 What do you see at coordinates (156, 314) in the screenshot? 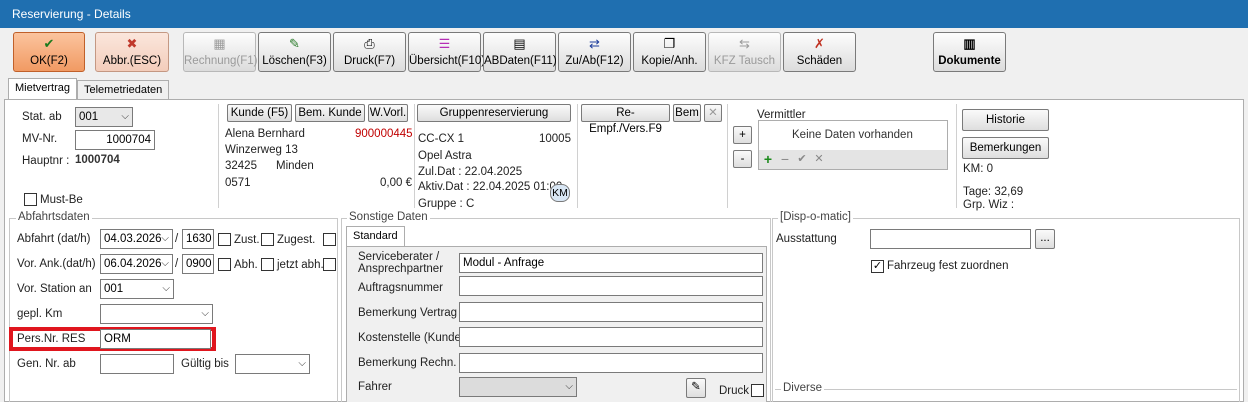
I see `km-select: ⌵` at bounding box center [156, 314].